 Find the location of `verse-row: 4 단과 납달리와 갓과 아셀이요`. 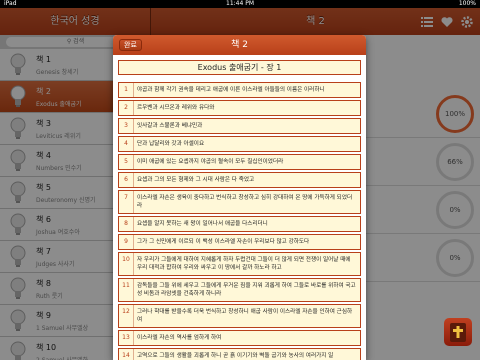

verse-row: 4 단과 납달리와 갓과 아셀이요 is located at coordinates (239, 144).